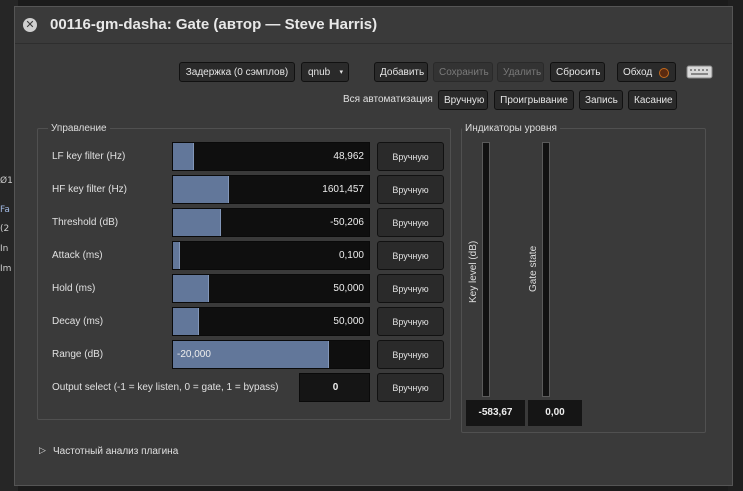 The image size is (743, 491). I want to click on param-value: 1601,457, so click(343, 189).